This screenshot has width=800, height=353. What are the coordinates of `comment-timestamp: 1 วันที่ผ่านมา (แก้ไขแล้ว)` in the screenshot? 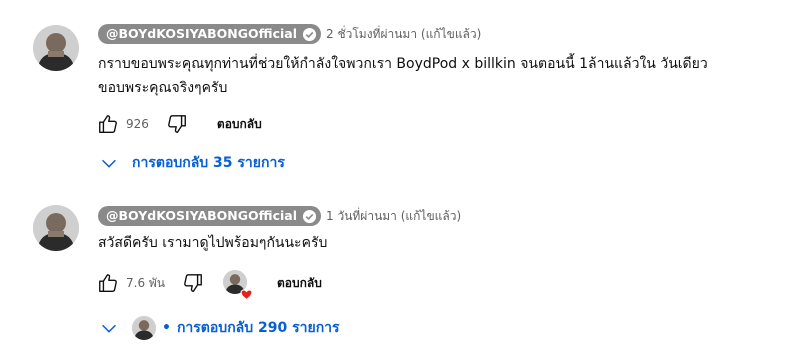 It's located at (393, 216).